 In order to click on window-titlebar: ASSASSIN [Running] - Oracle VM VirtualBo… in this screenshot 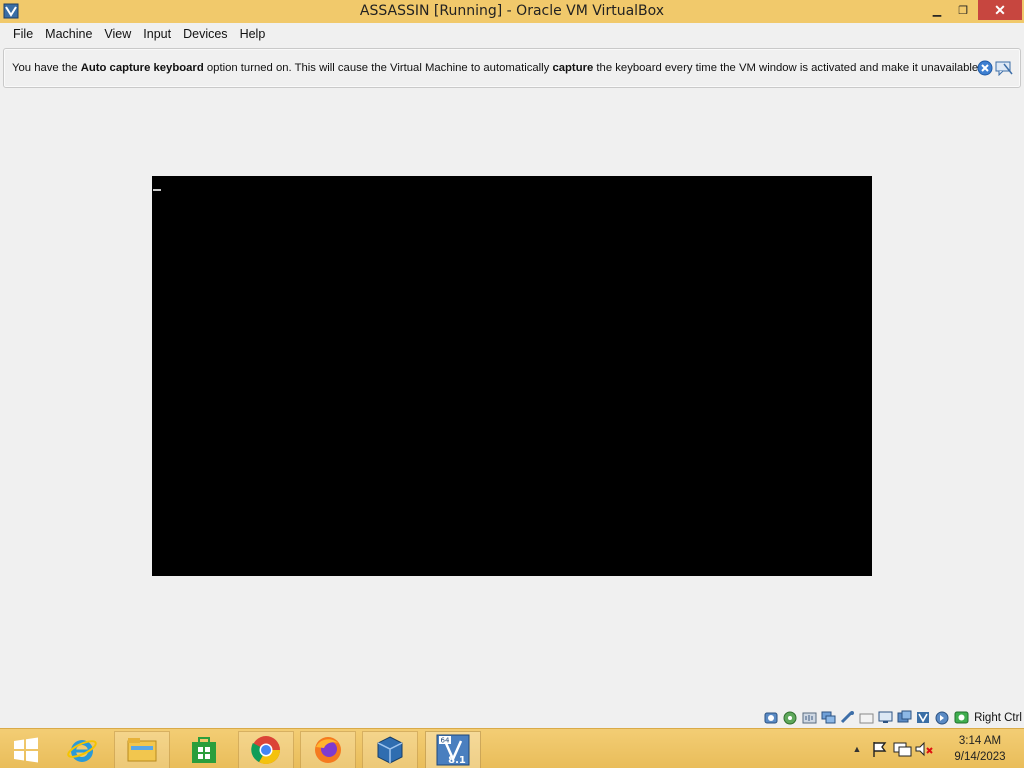, I will do `click(512, 11)`.